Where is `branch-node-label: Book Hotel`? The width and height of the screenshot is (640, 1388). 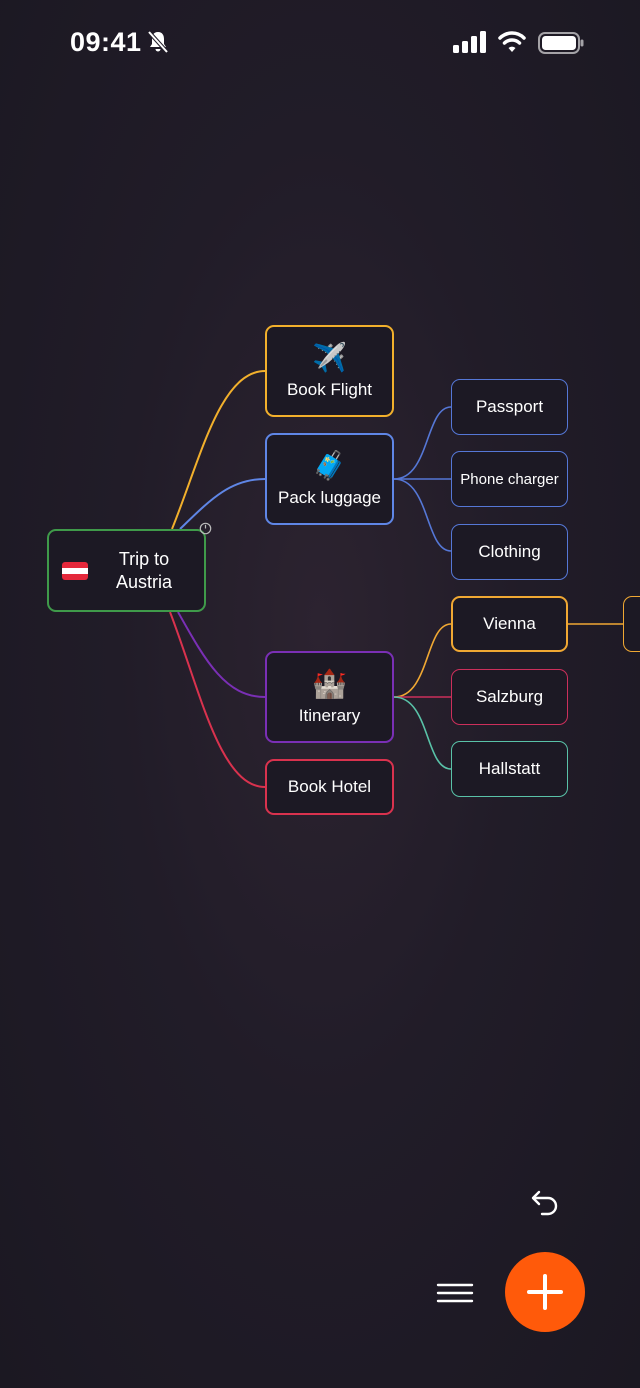
branch-node-label: Book Hotel is located at coordinates (329, 786).